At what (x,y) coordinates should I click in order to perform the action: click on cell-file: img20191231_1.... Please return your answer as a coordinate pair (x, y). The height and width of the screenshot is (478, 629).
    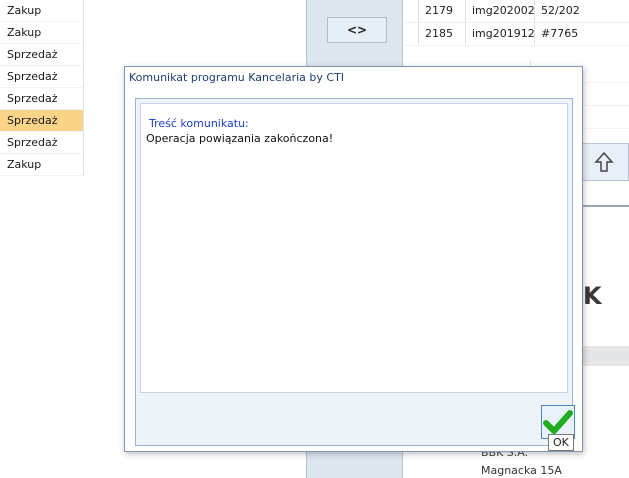
    Looking at the image, I should click on (500, 34).